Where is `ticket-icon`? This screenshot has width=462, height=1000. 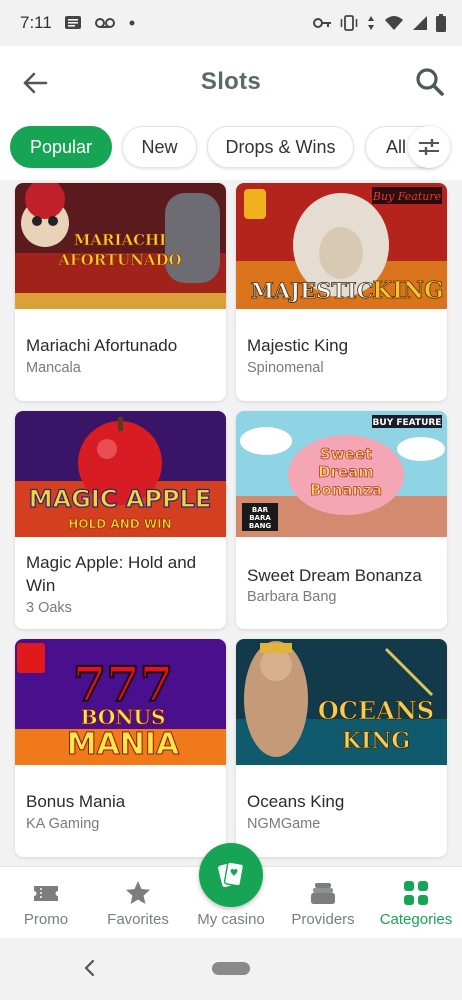
ticket-icon is located at coordinates (46, 893).